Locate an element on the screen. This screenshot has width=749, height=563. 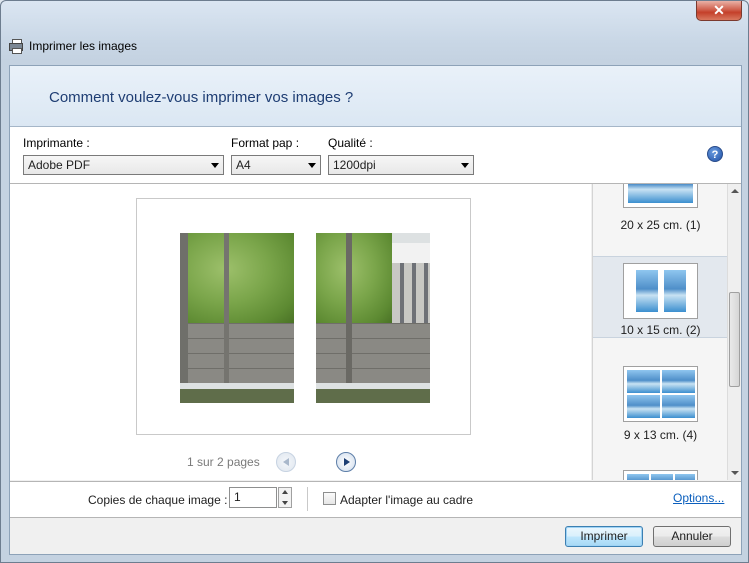
previous-page-button is located at coordinates (286, 462).